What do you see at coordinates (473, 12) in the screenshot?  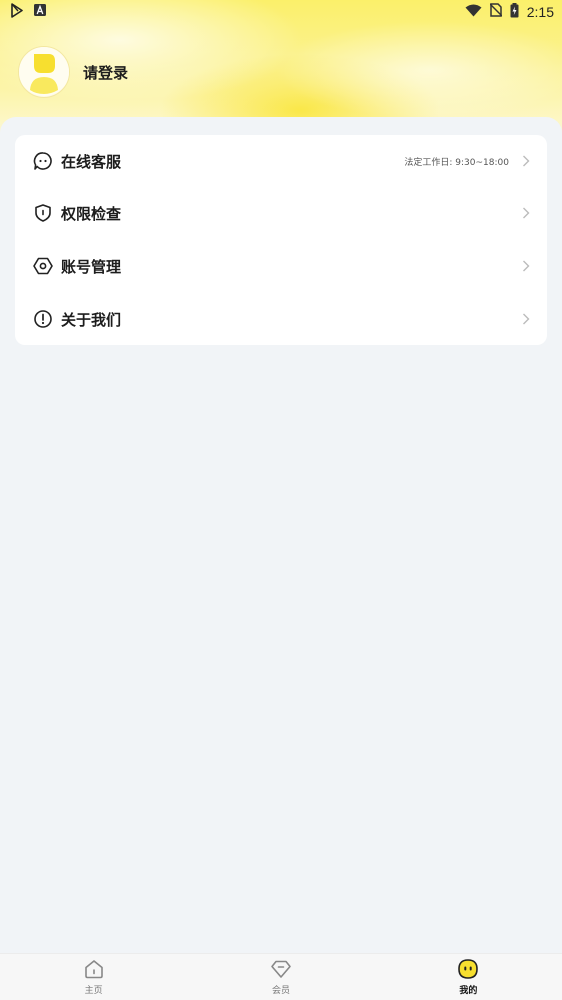 I see `wifi-icon` at bounding box center [473, 12].